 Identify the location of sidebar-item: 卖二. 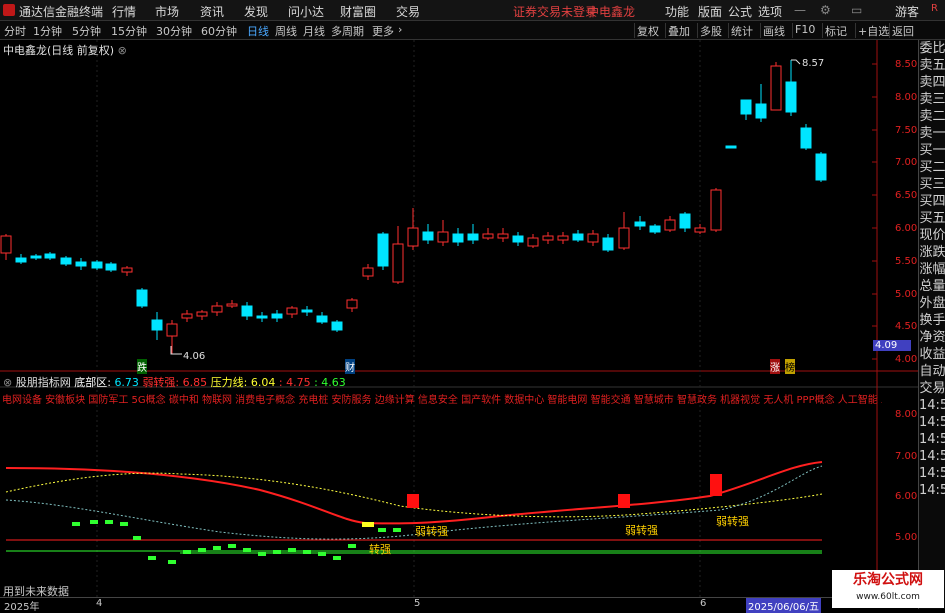
(932, 116).